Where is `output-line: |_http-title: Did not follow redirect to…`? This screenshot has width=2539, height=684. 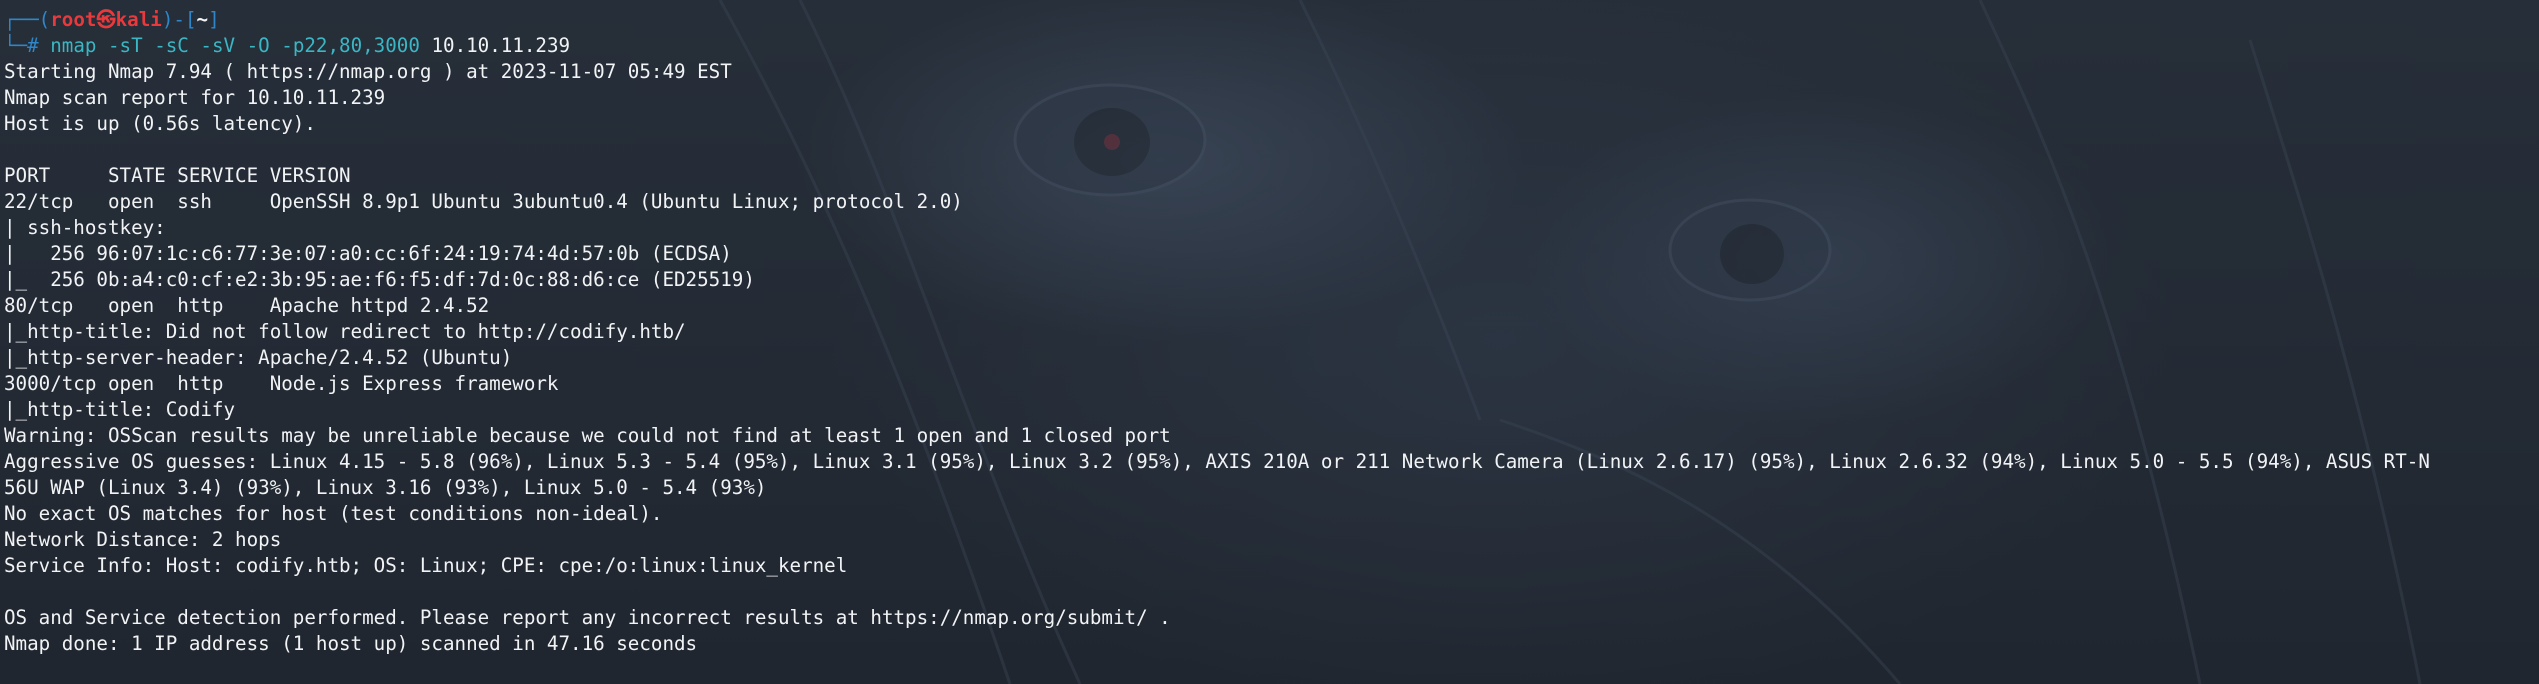
output-line: |_http-title: Did not follow redirect to… is located at coordinates (345, 331).